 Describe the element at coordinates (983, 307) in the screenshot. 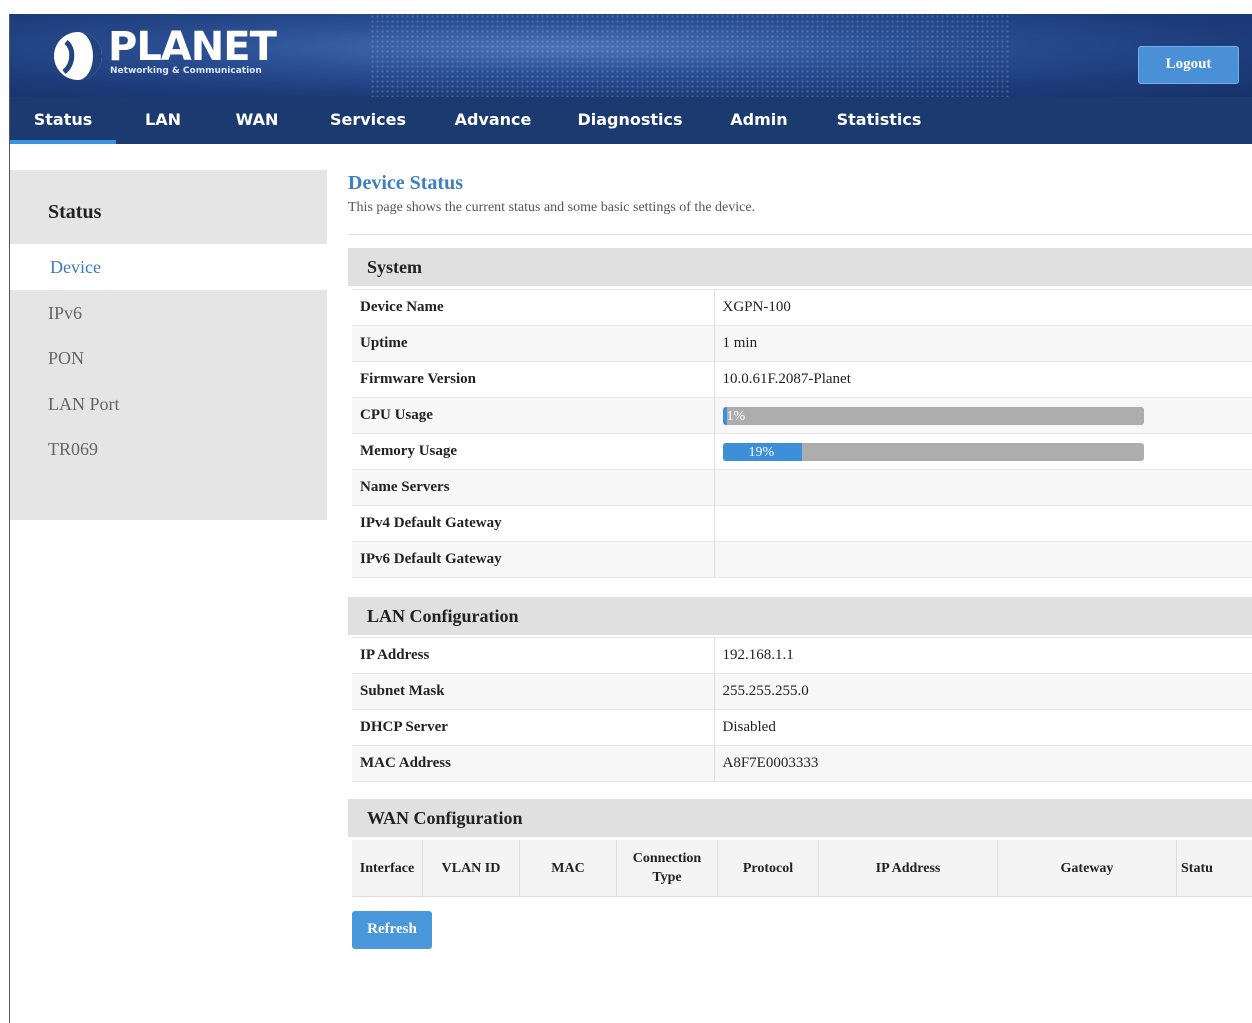

I see `device-name-value: XGPN-100` at that location.